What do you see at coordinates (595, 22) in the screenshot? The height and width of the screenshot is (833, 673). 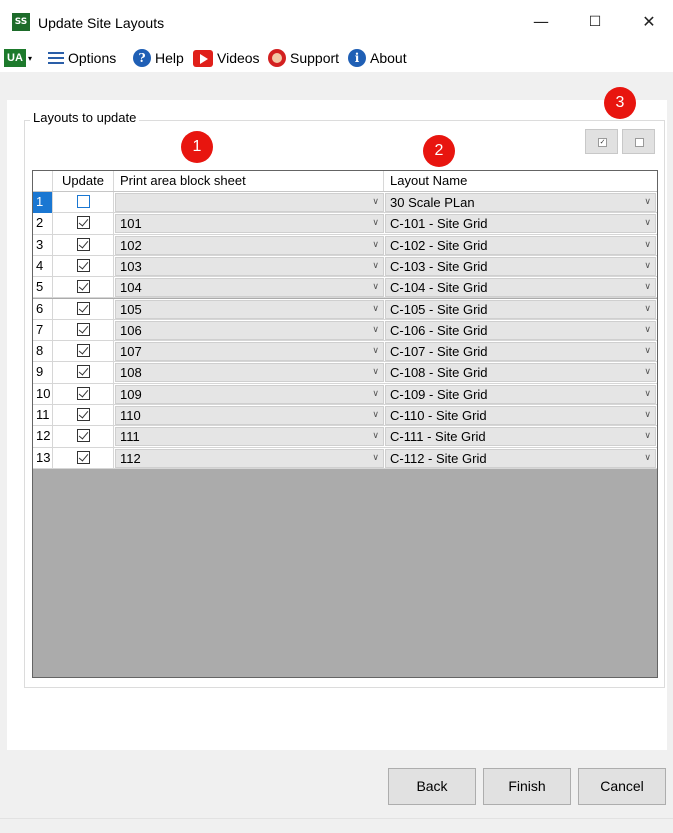 I see `maximize-button: ☐` at bounding box center [595, 22].